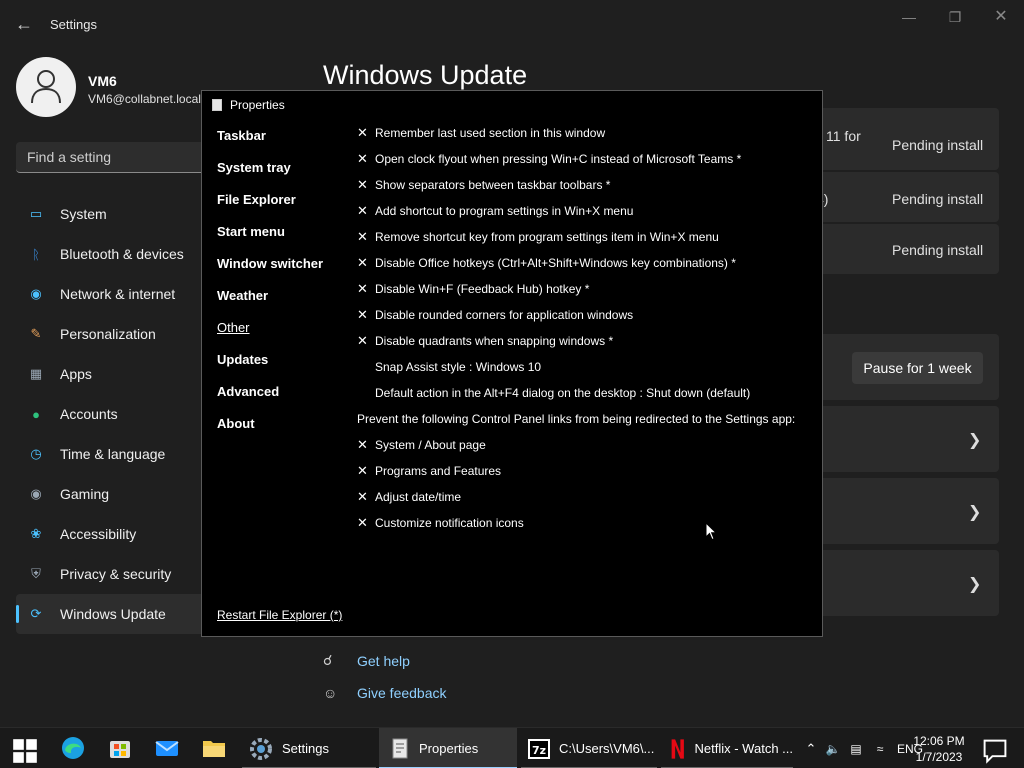 This screenshot has width=1024, height=768. I want to click on mail-icon, so click(167, 748).